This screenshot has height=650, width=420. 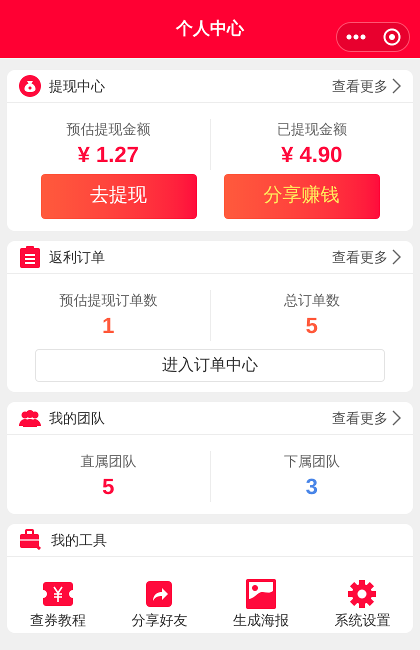 What do you see at coordinates (210, 365) in the screenshot?
I see `order-center-button: 进入订单中心` at bounding box center [210, 365].